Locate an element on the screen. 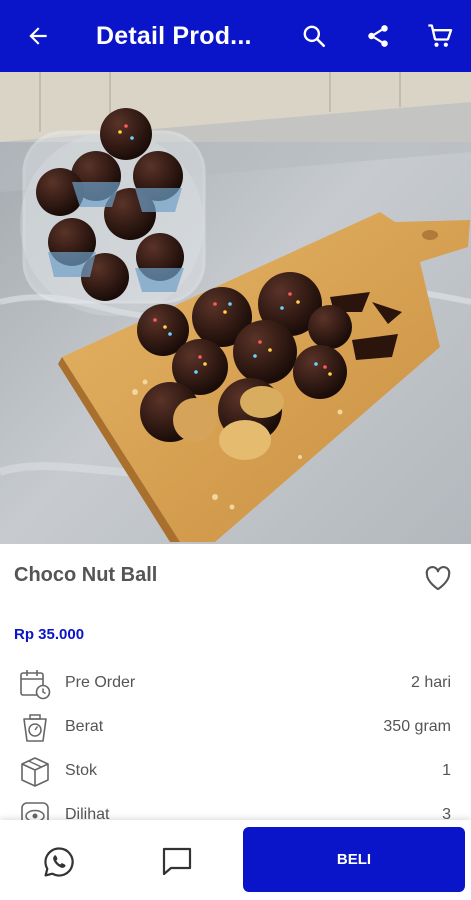  chat-button is located at coordinates (177, 861).